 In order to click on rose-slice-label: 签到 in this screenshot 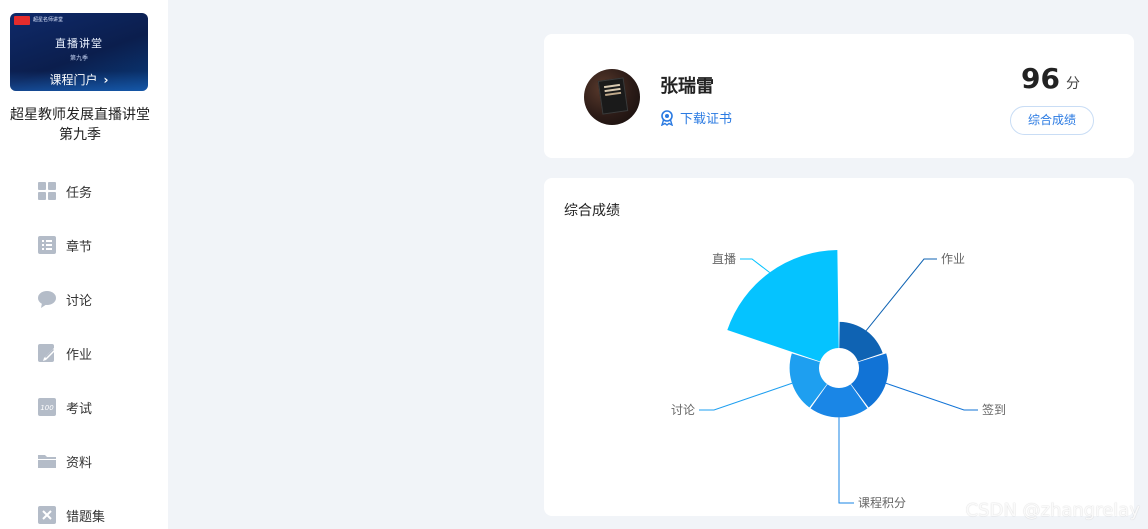, I will do `click(994, 409)`.